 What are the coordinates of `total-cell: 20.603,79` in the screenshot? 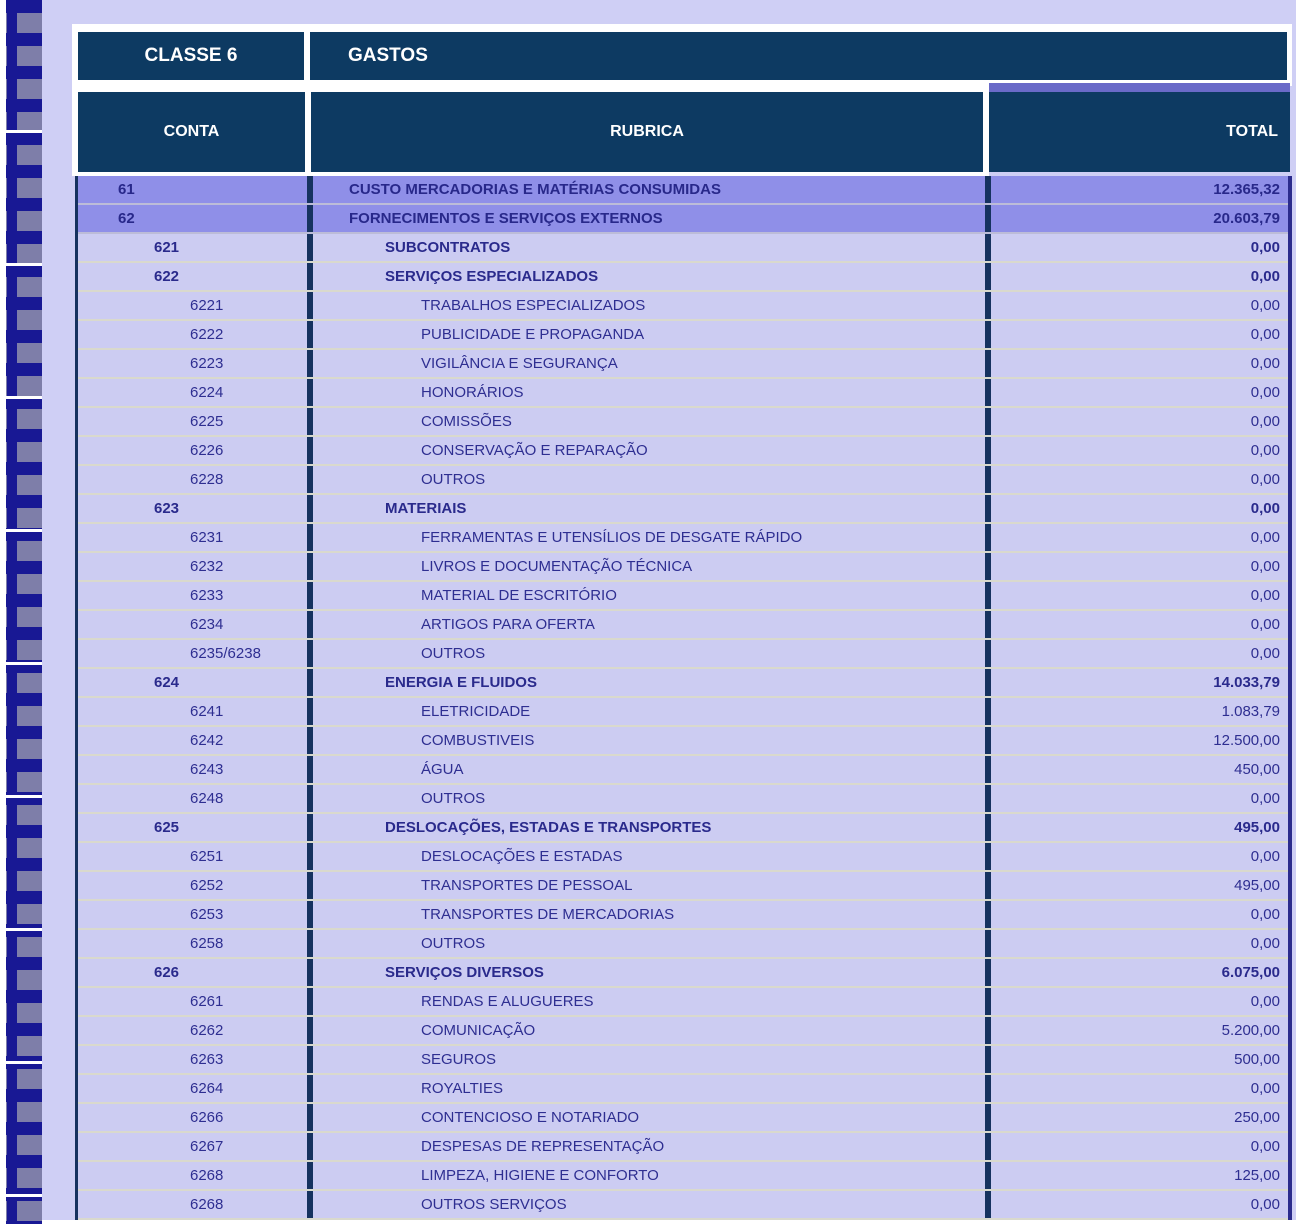 It's located at (1136, 218).